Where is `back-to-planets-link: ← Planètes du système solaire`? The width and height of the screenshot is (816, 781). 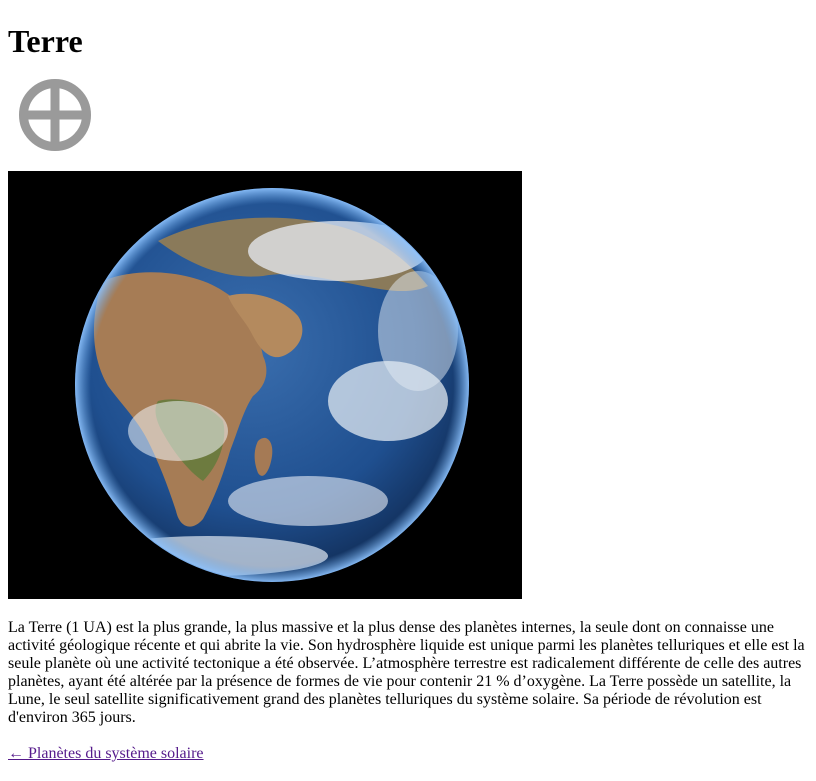 back-to-planets-link: ← Planètes du système solaire is located at coordinates (106, 754).